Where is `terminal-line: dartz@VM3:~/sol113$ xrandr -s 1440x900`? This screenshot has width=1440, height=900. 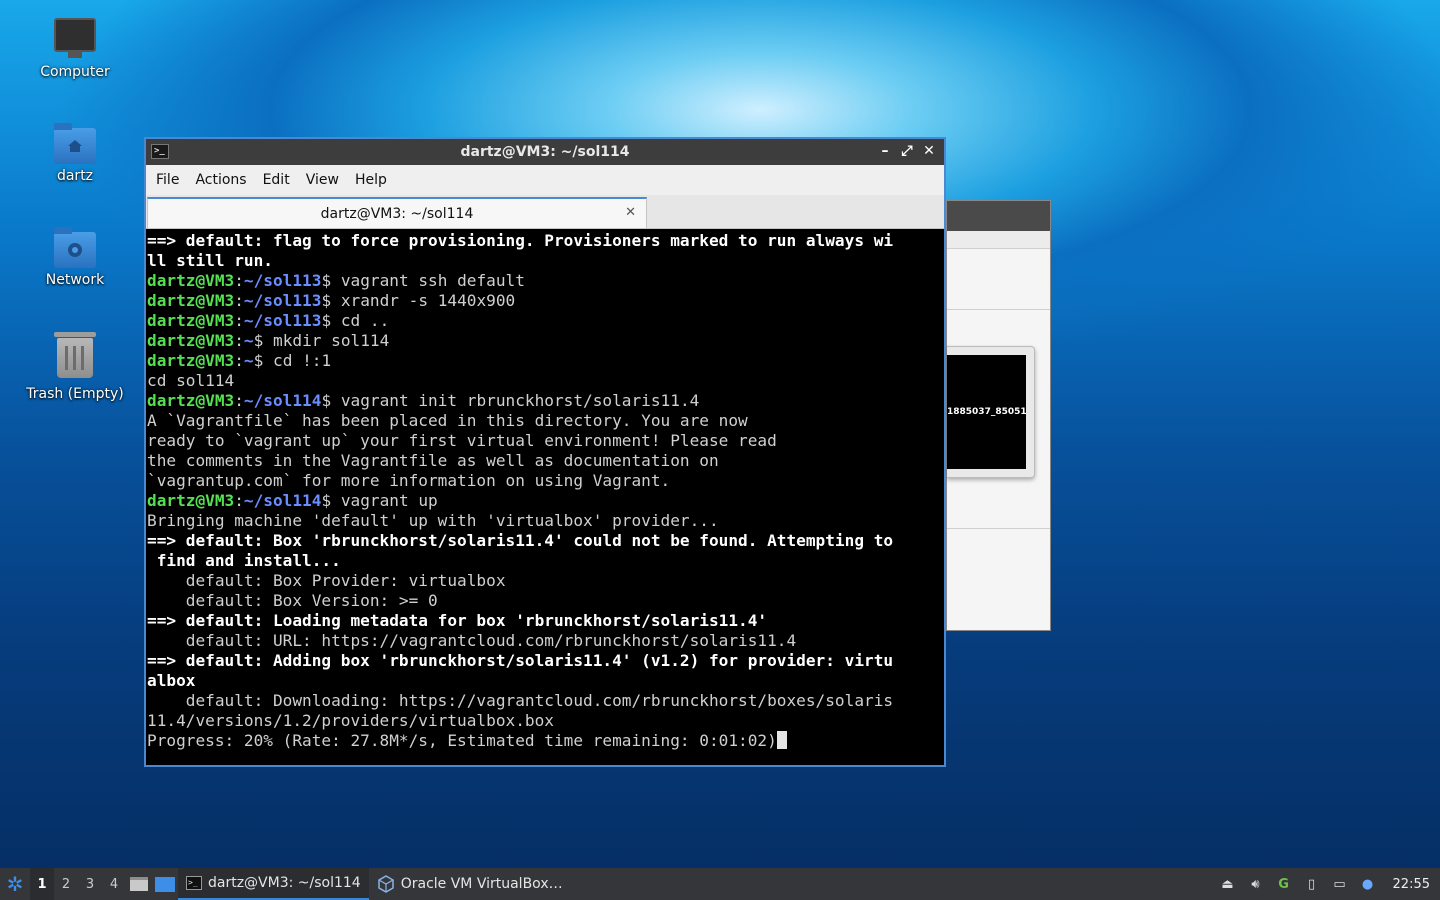
terminal-line: dartz@VM3:~/sol113$ xrandr -s 1440x900 is located at coordinates (331, 300).